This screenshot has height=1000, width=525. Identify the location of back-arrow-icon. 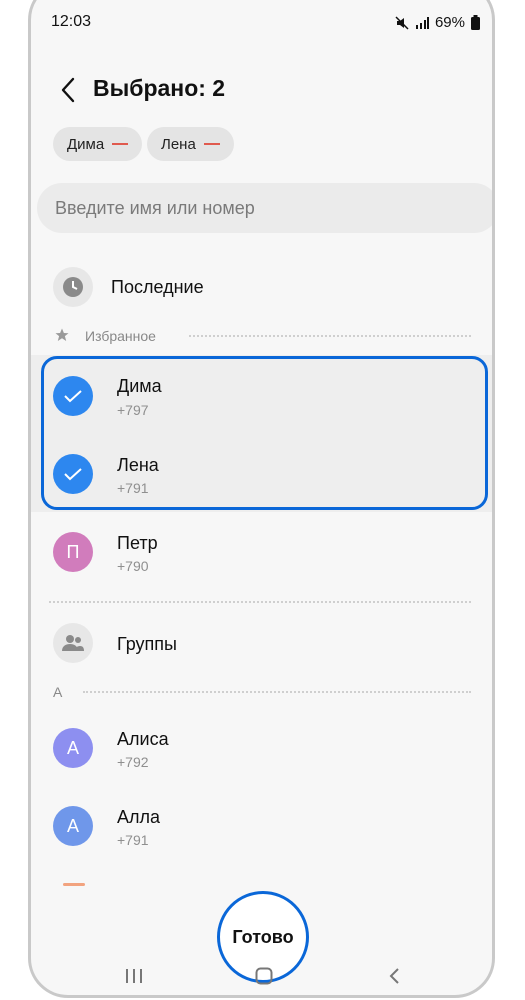
(70, 90).